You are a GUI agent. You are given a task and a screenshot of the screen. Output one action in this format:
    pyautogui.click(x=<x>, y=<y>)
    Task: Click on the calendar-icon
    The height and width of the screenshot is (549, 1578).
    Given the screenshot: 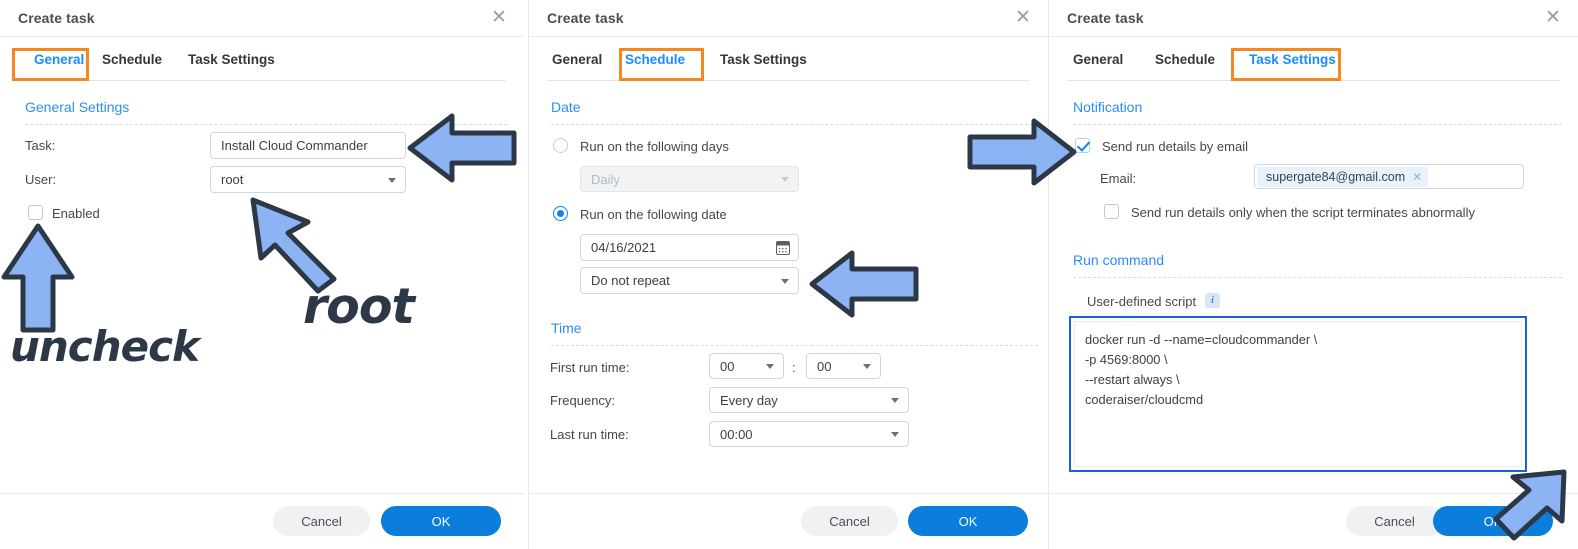 What is the action you would take?
    pyautogui.click(x=783, y=247)
    